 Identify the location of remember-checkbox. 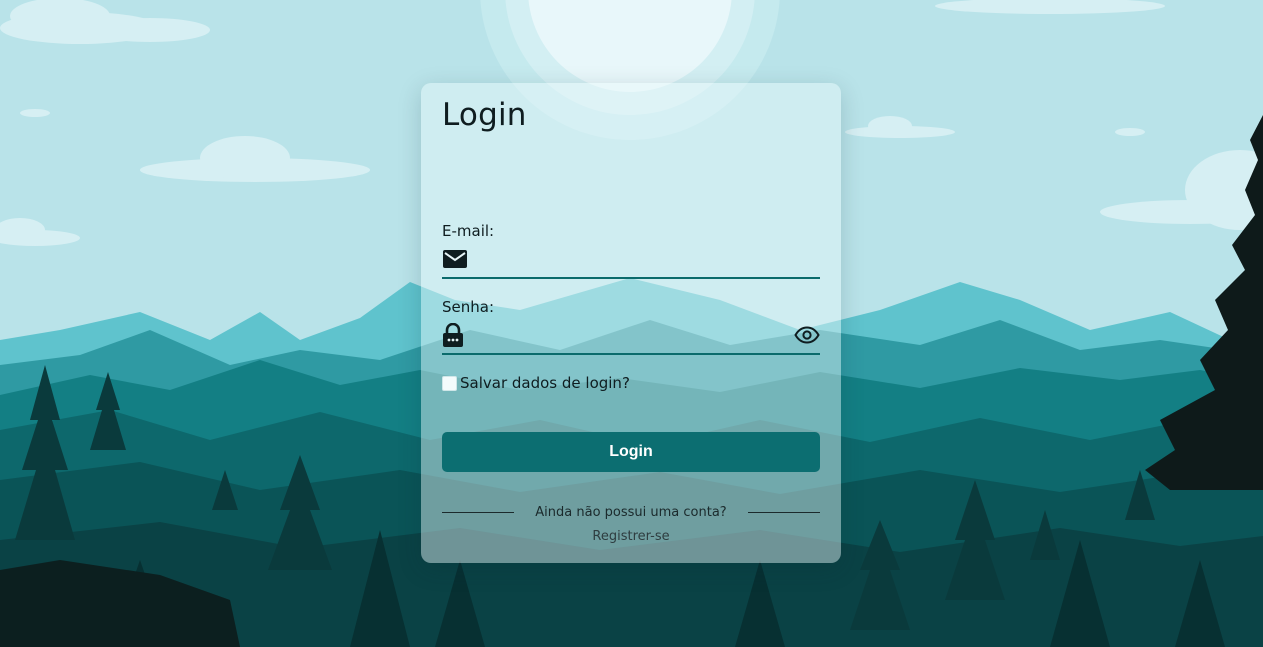
(449, 383).